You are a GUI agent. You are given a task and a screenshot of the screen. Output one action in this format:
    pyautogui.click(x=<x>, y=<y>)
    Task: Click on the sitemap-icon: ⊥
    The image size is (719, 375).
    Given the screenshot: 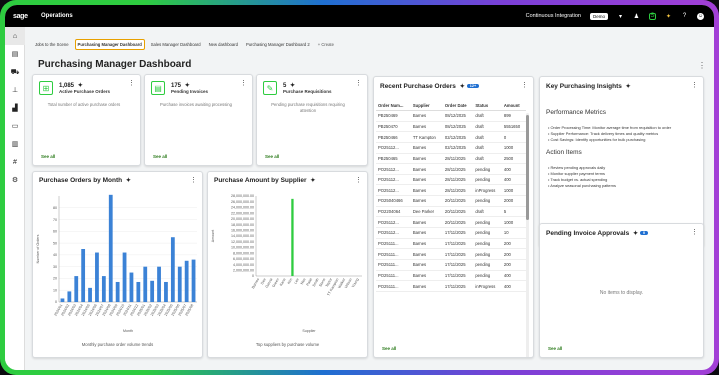 What is the action you would take?
    pyautogui.click(x=15, y=90)
    